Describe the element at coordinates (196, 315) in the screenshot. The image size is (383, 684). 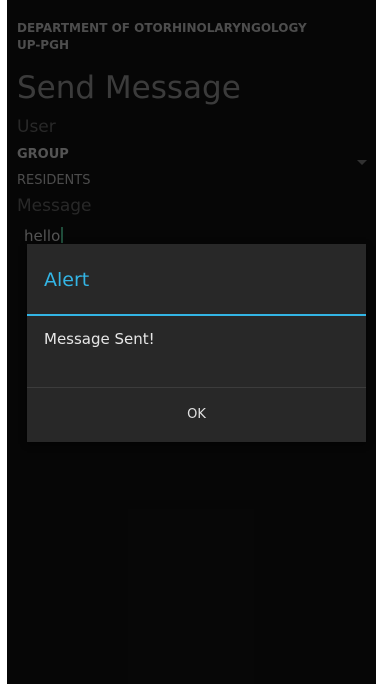
I see `dialog-title-divider` at that location.